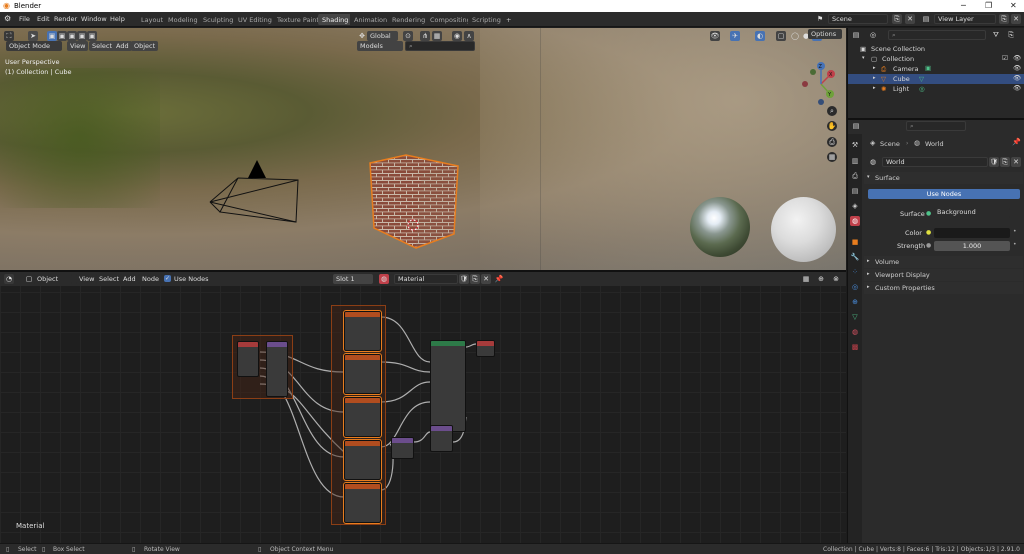  I want to click on menu-file: File, so click(24, 19).